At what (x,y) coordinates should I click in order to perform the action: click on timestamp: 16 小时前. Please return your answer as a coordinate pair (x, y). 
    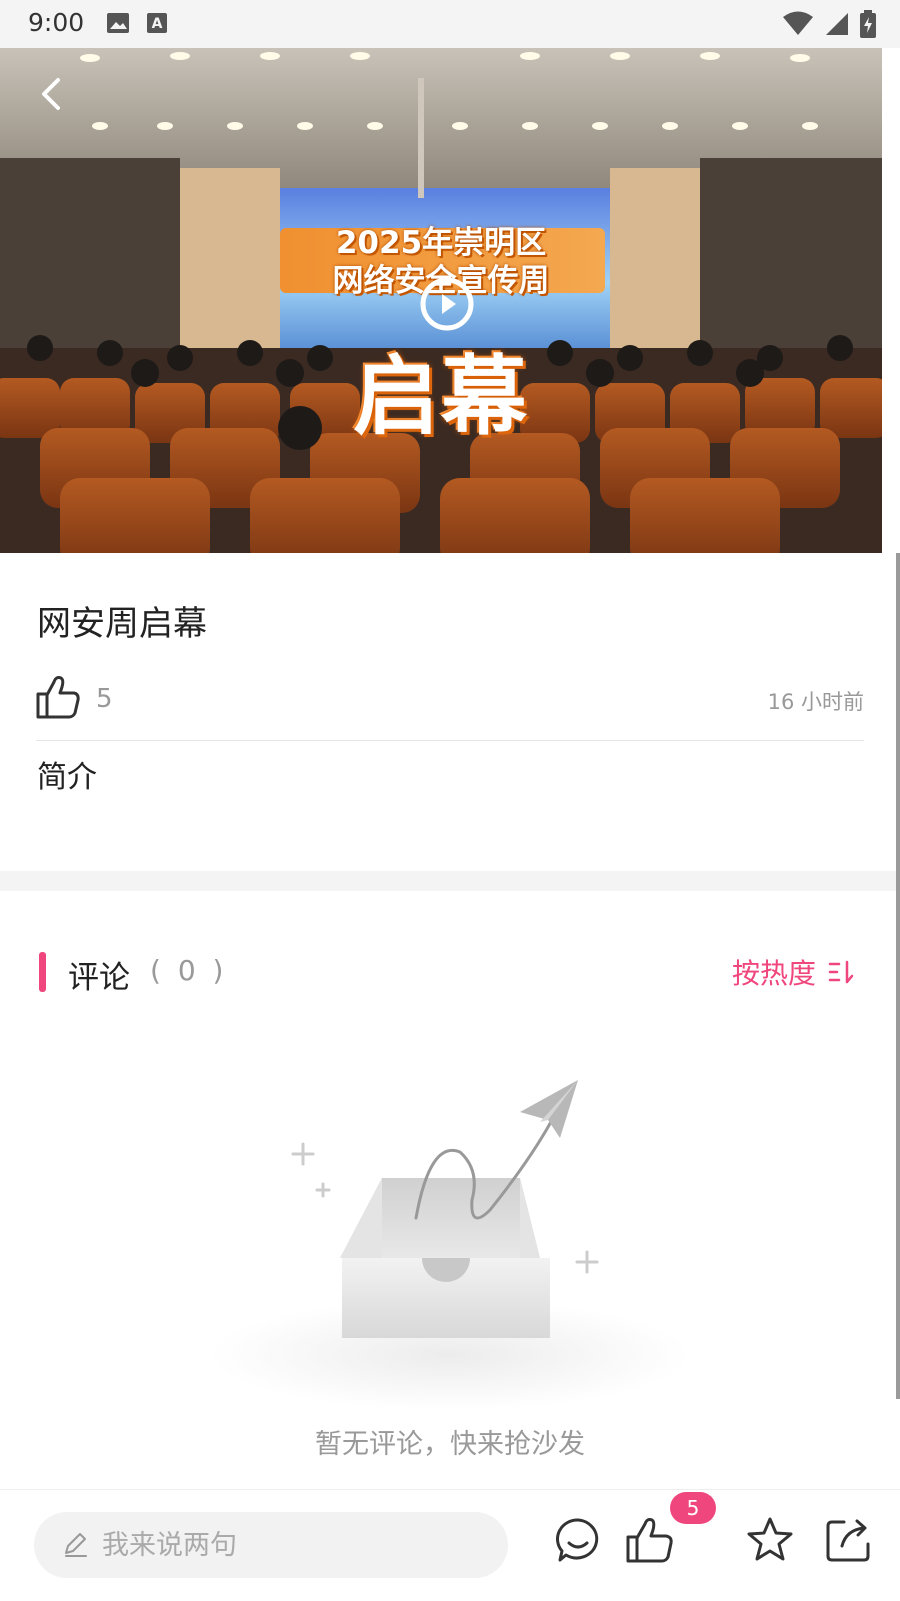
    Looking at the image, I should click on (815, 702).